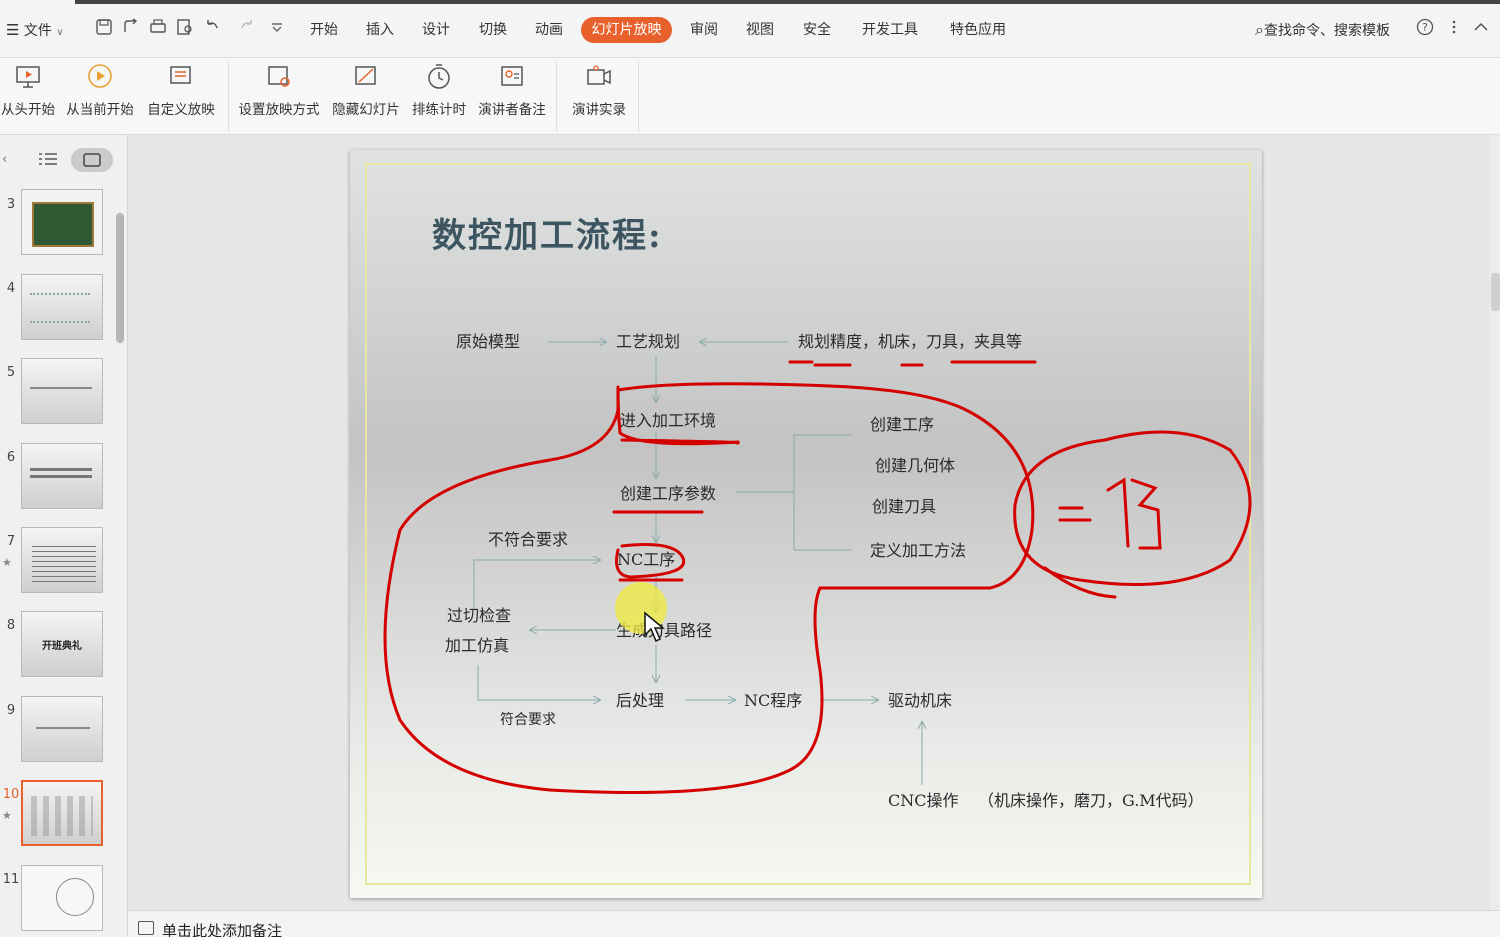  I want to click on chevron-down-icon: ∨, so click(60, 32).